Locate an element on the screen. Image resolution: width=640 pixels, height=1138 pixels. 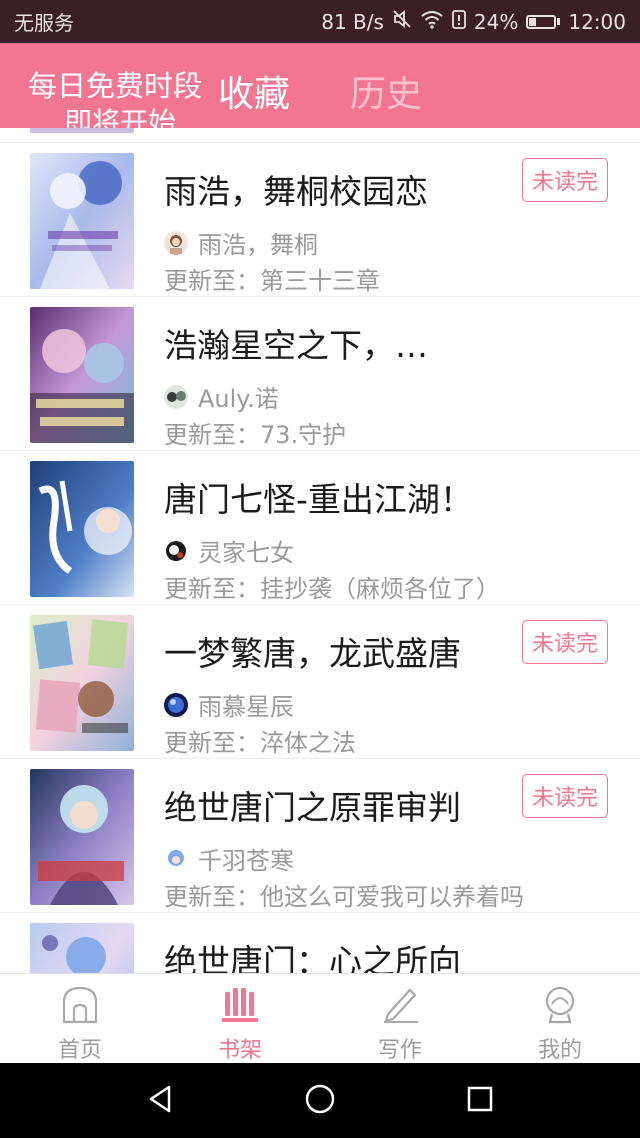
author-row: 千羽苍寒 is located at coordinates (229, 858).